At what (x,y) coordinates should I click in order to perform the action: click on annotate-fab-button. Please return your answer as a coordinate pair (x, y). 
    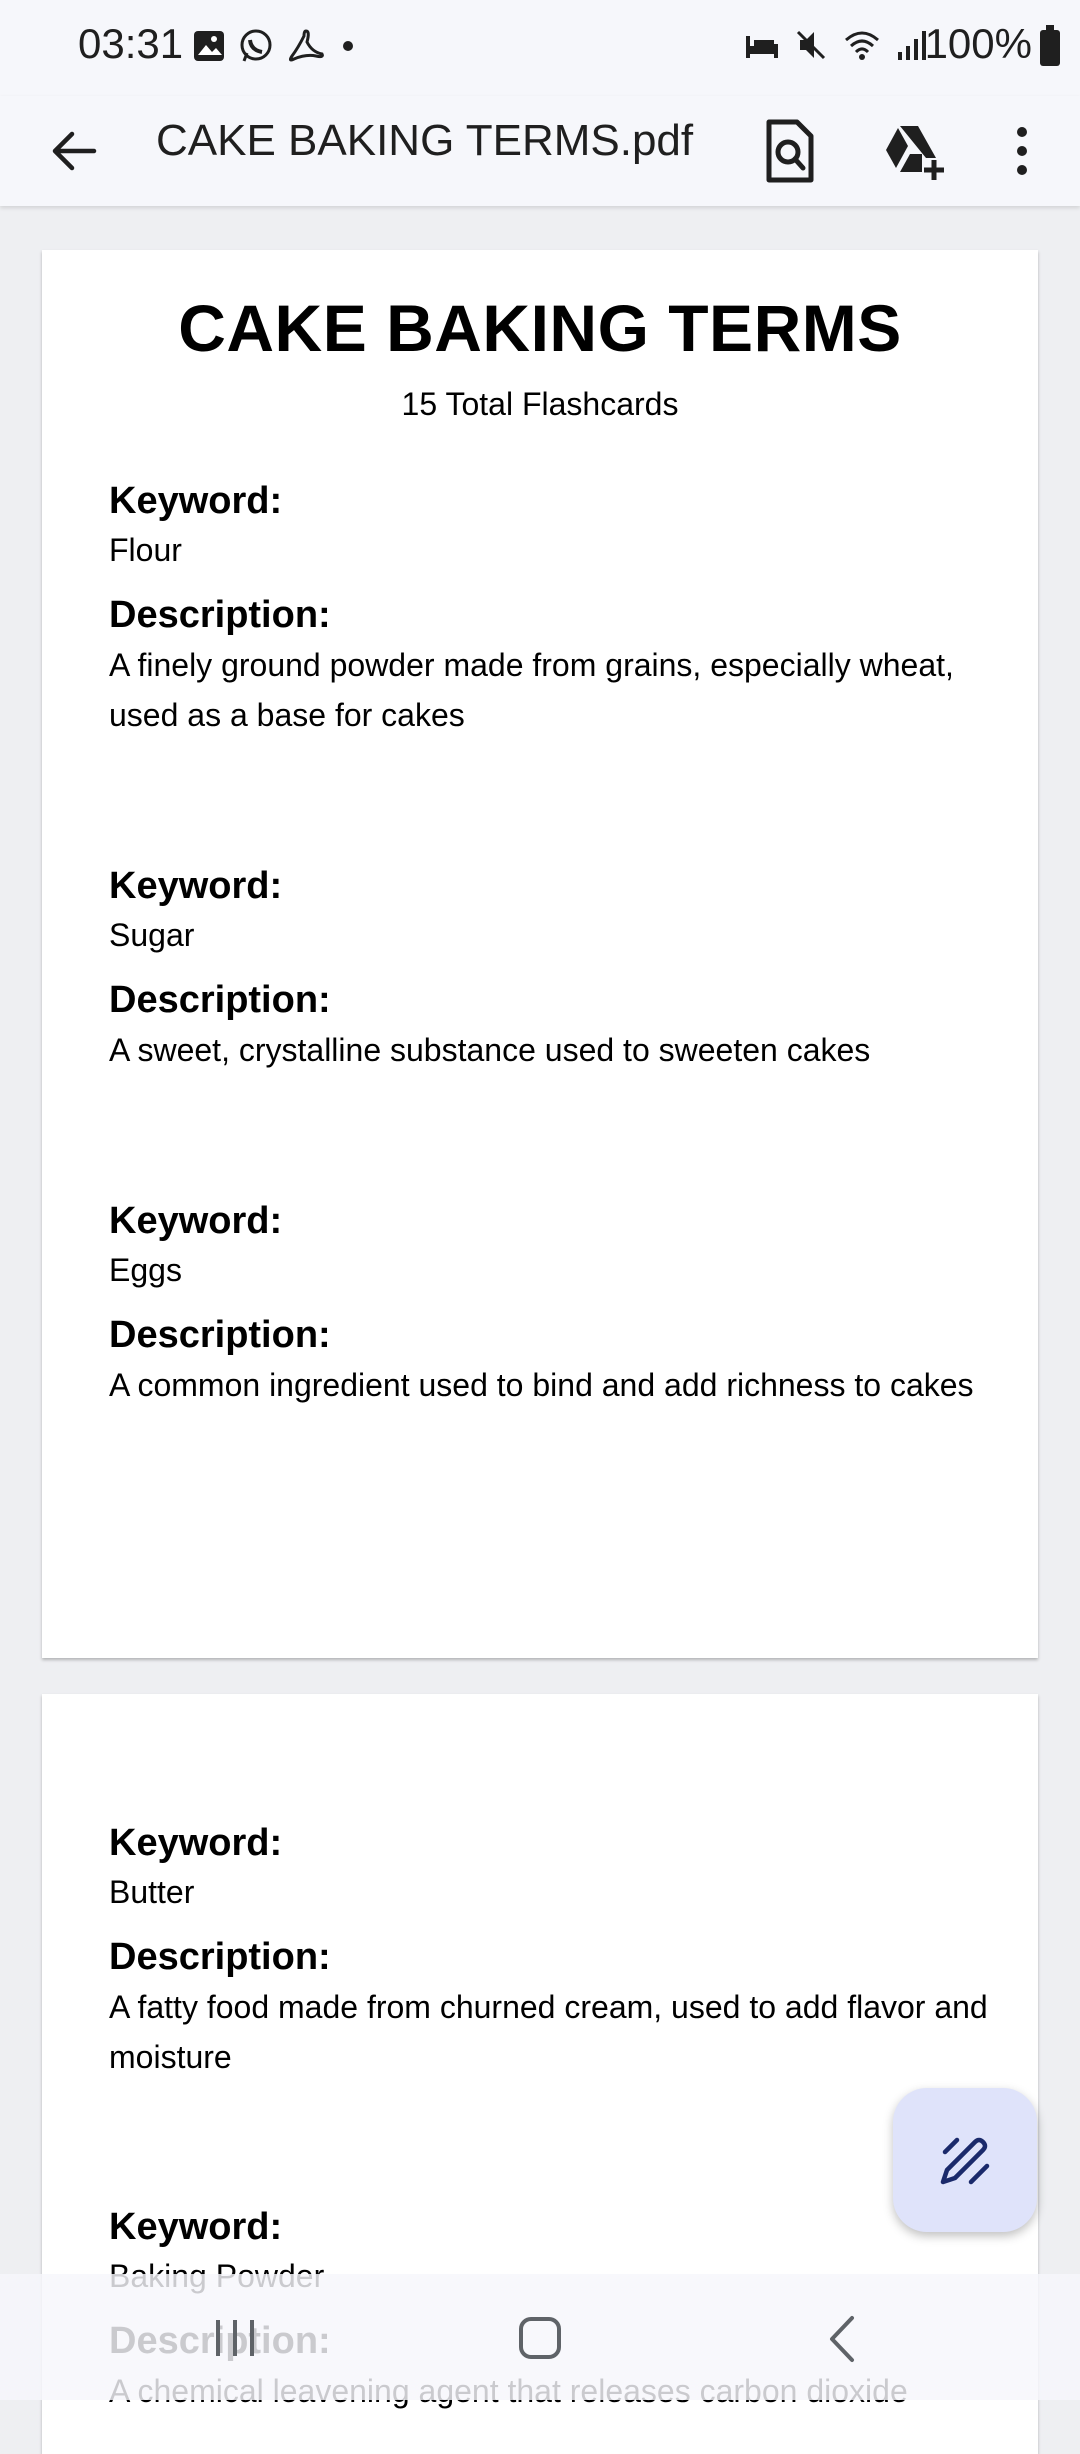
    Looking at the image, I should click on (965, 2160).